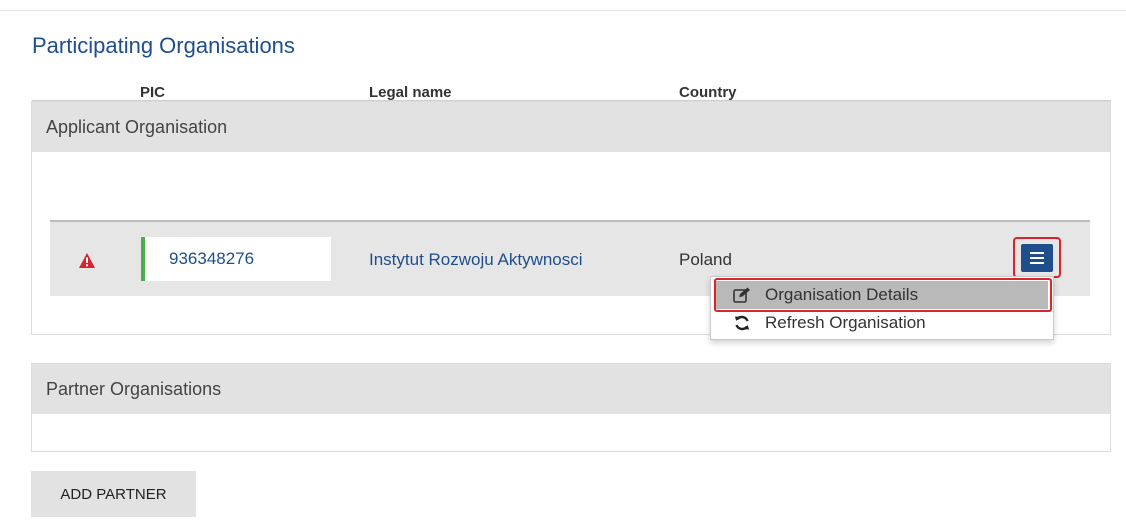 This screenshot has height=529, width=1126. Describe the element at coordinates (742, 323) in the screenshot. I see `refresh-icon` at that location.